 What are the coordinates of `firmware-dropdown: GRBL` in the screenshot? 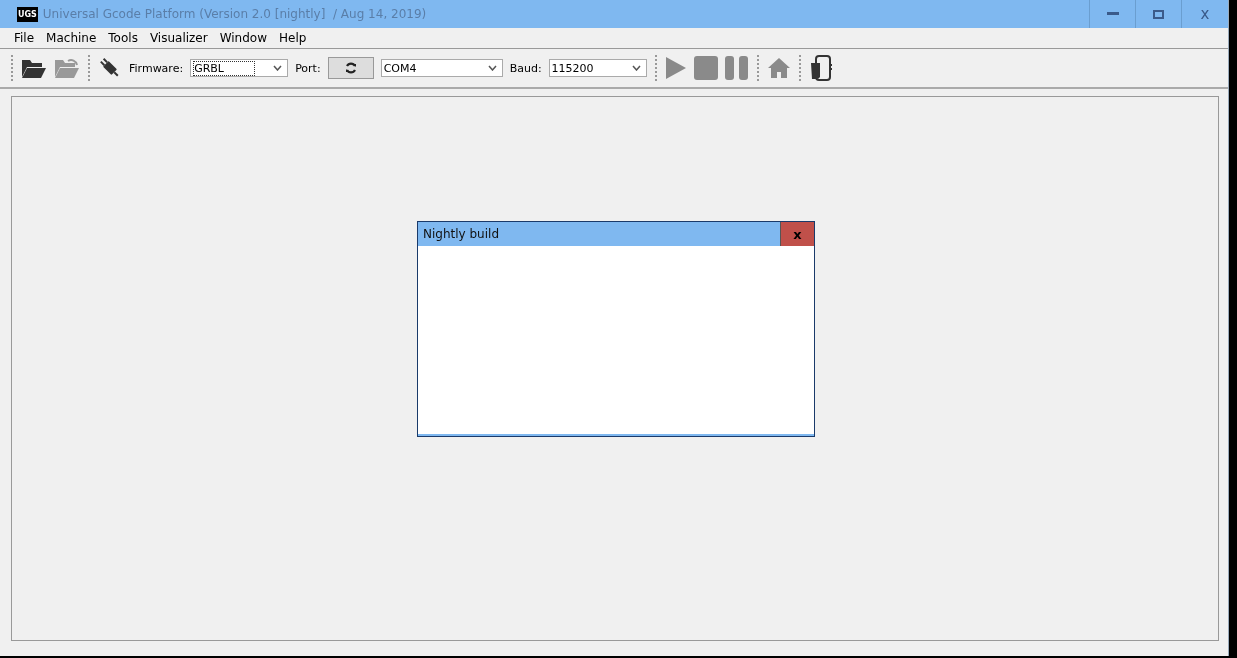 It's located at (239, 68).